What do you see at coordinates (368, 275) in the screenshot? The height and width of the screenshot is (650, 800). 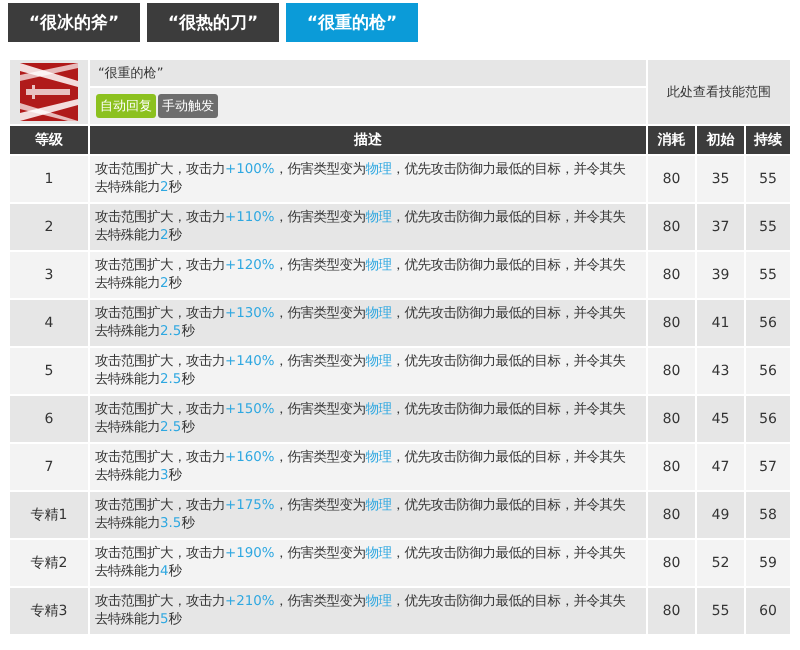 I see `description-cell: 攻击范围扩大，攻击力+120%，伤害类型变为物理，优先攻击防御力最低的目标，并令其失去特殊能力2秒` at bounding box center [368, 275].